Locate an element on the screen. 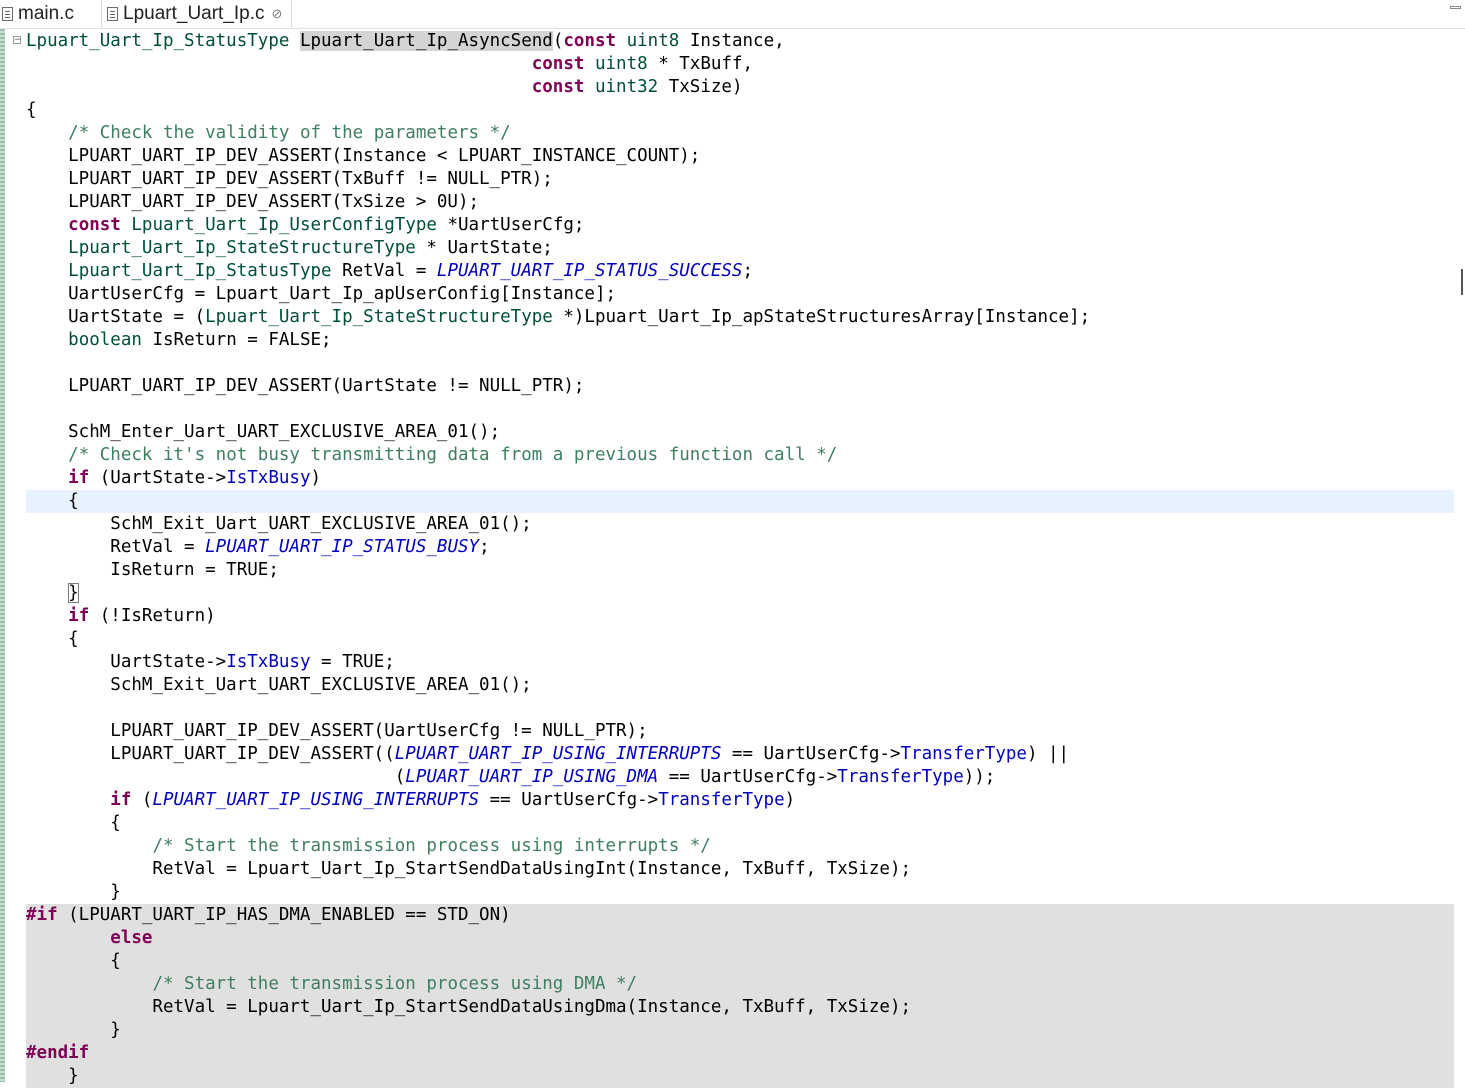 Image resolution: width=1465 pixels, height=1088 pixels. code-token: uint8 is located at coordinates (621, 64).